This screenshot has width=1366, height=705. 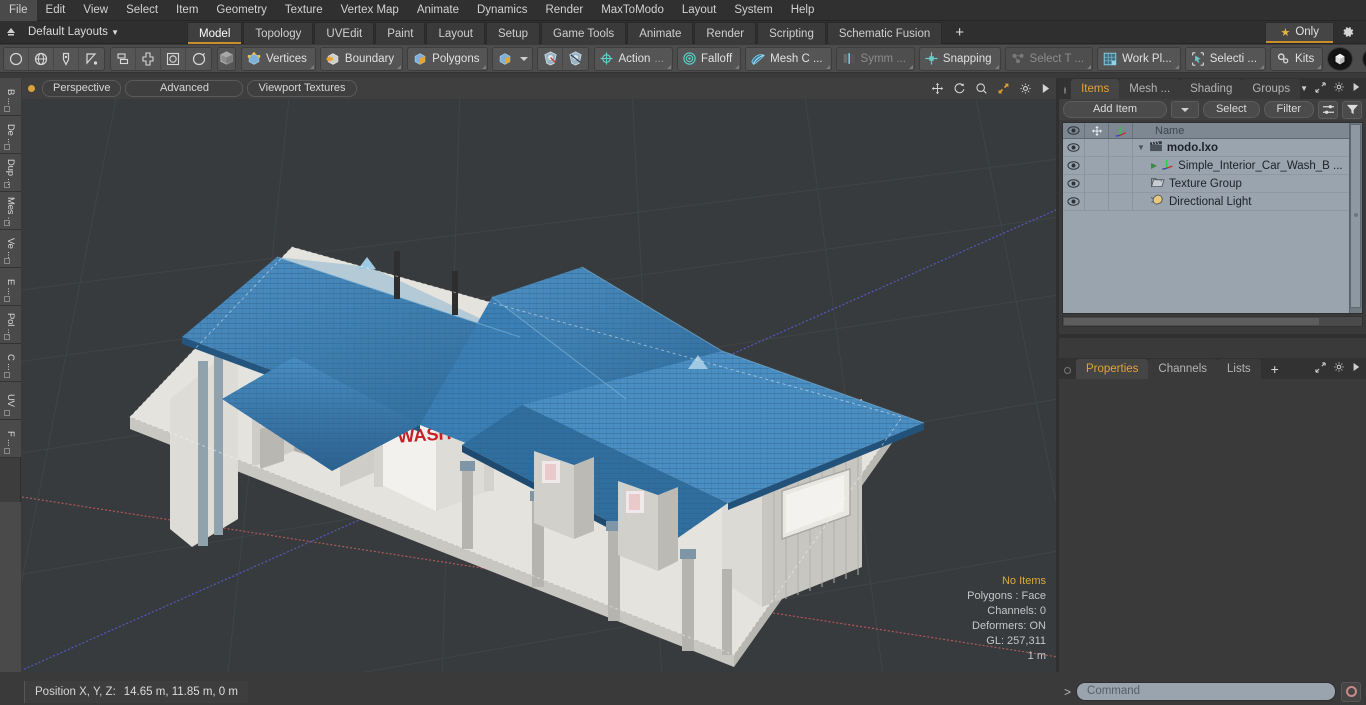 What do you see at coordinates (241, 10) in the screenshot?
I see `menu-geometry: Geometry` at bounding box center [241, 10].